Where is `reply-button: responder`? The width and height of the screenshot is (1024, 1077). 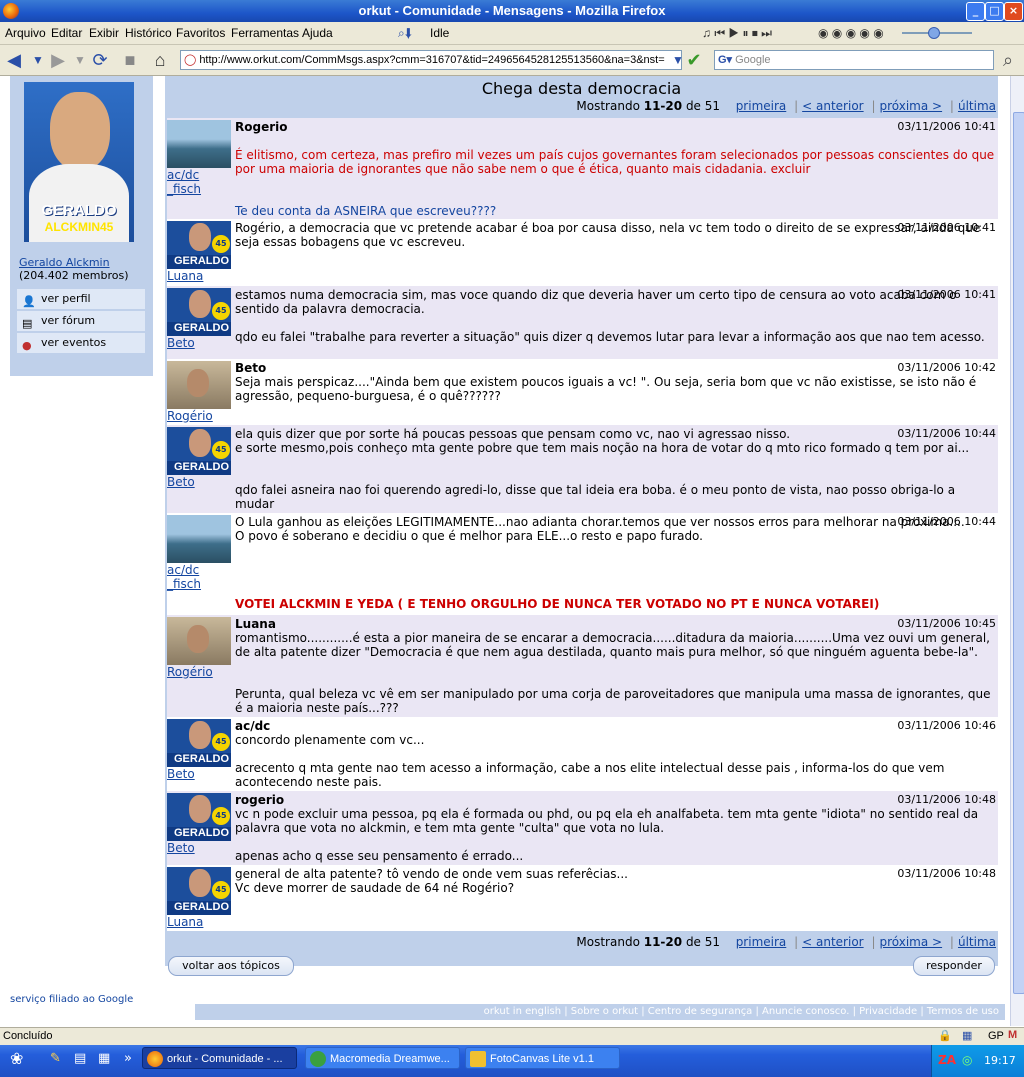 reply-button: responder is located at coordinates (954, 966).